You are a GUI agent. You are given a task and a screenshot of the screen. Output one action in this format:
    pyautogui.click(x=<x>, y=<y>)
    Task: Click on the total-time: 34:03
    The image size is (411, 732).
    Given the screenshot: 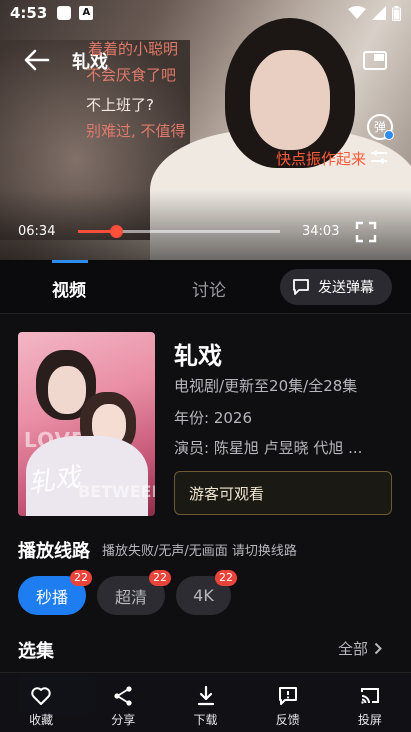 What is the action you would take?
    pyautogui.click(x=321, y=231)
    